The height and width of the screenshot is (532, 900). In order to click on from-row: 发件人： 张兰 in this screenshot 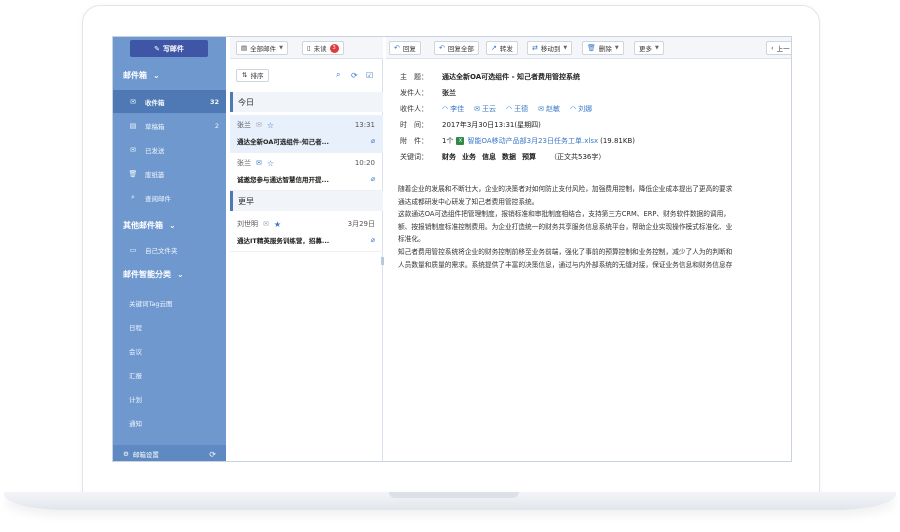, I will do `click(428, 93)`.